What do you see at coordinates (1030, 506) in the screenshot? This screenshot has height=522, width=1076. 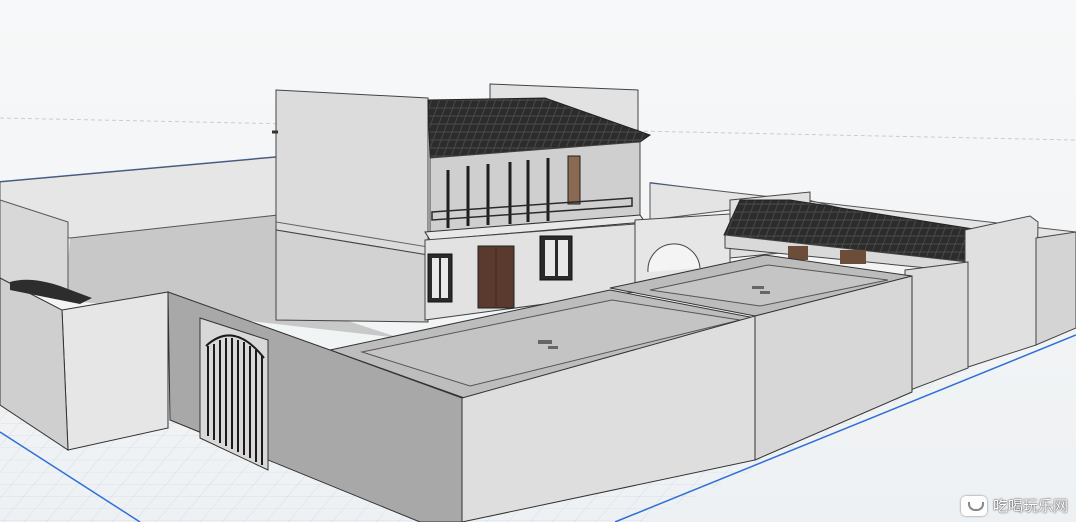 I see `watermark-text: 吃喝玩乐网` at bounding box center [1030, 506].